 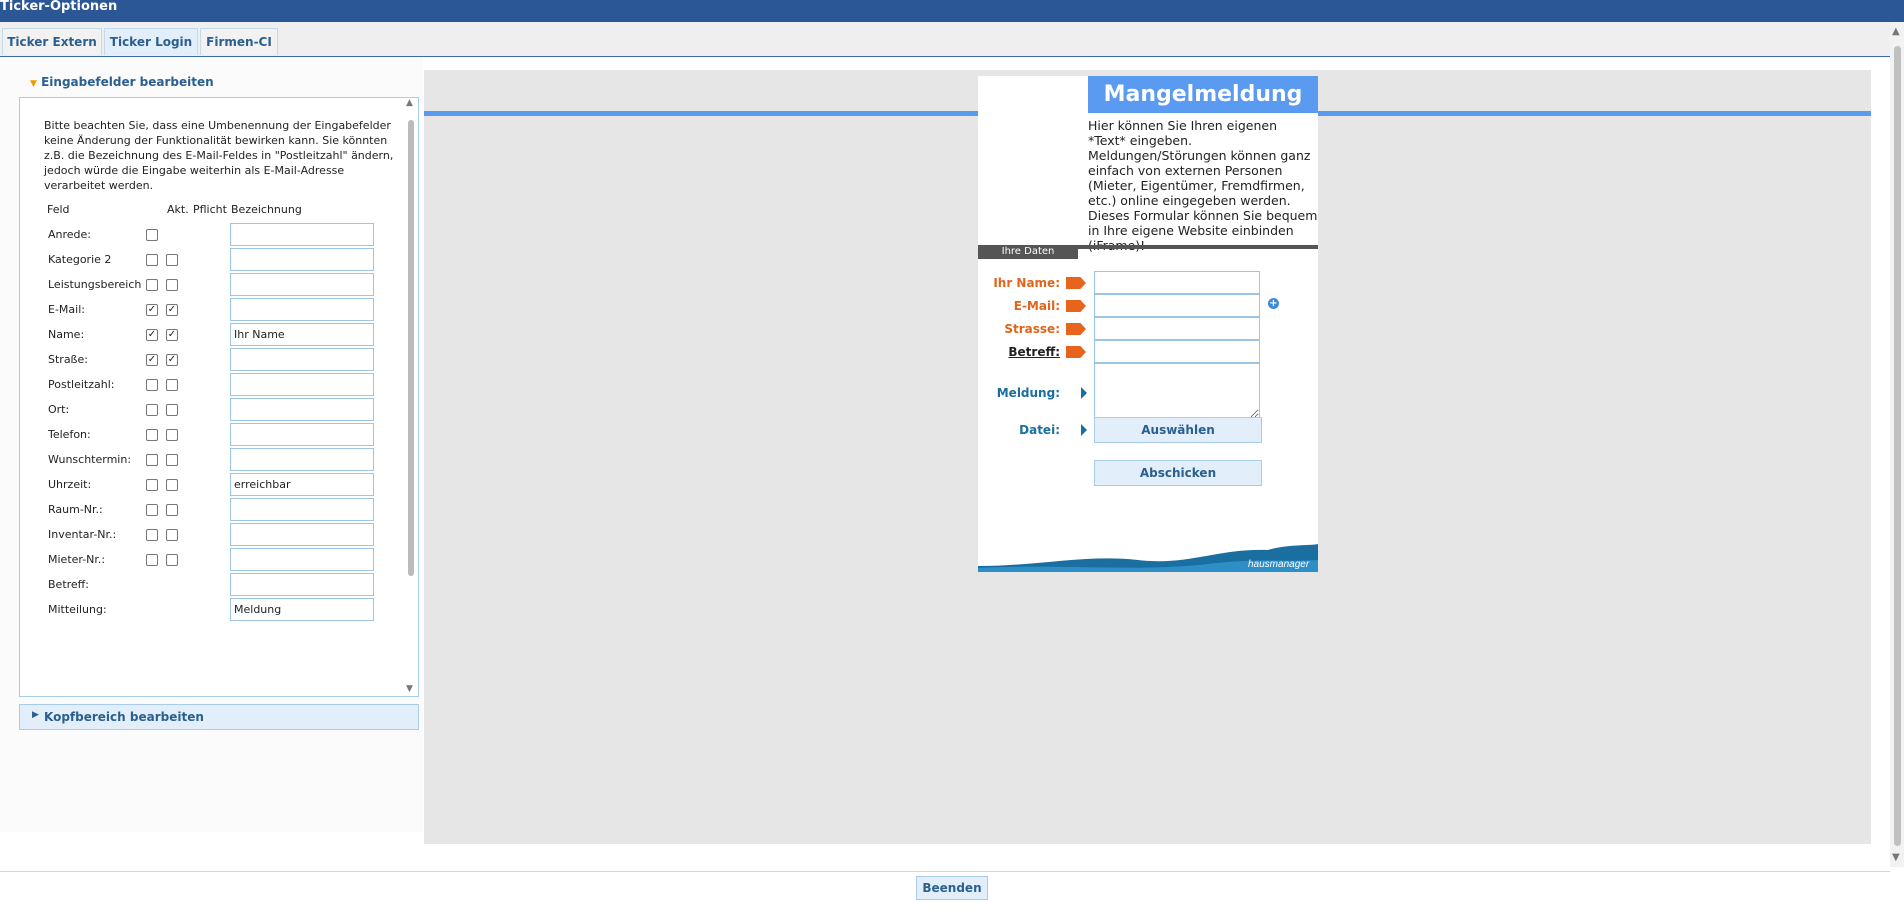 What do you see at coordinates (1177, 351) in the screenshot?
I see `betreff-input` at bounding box center [1177, 351].